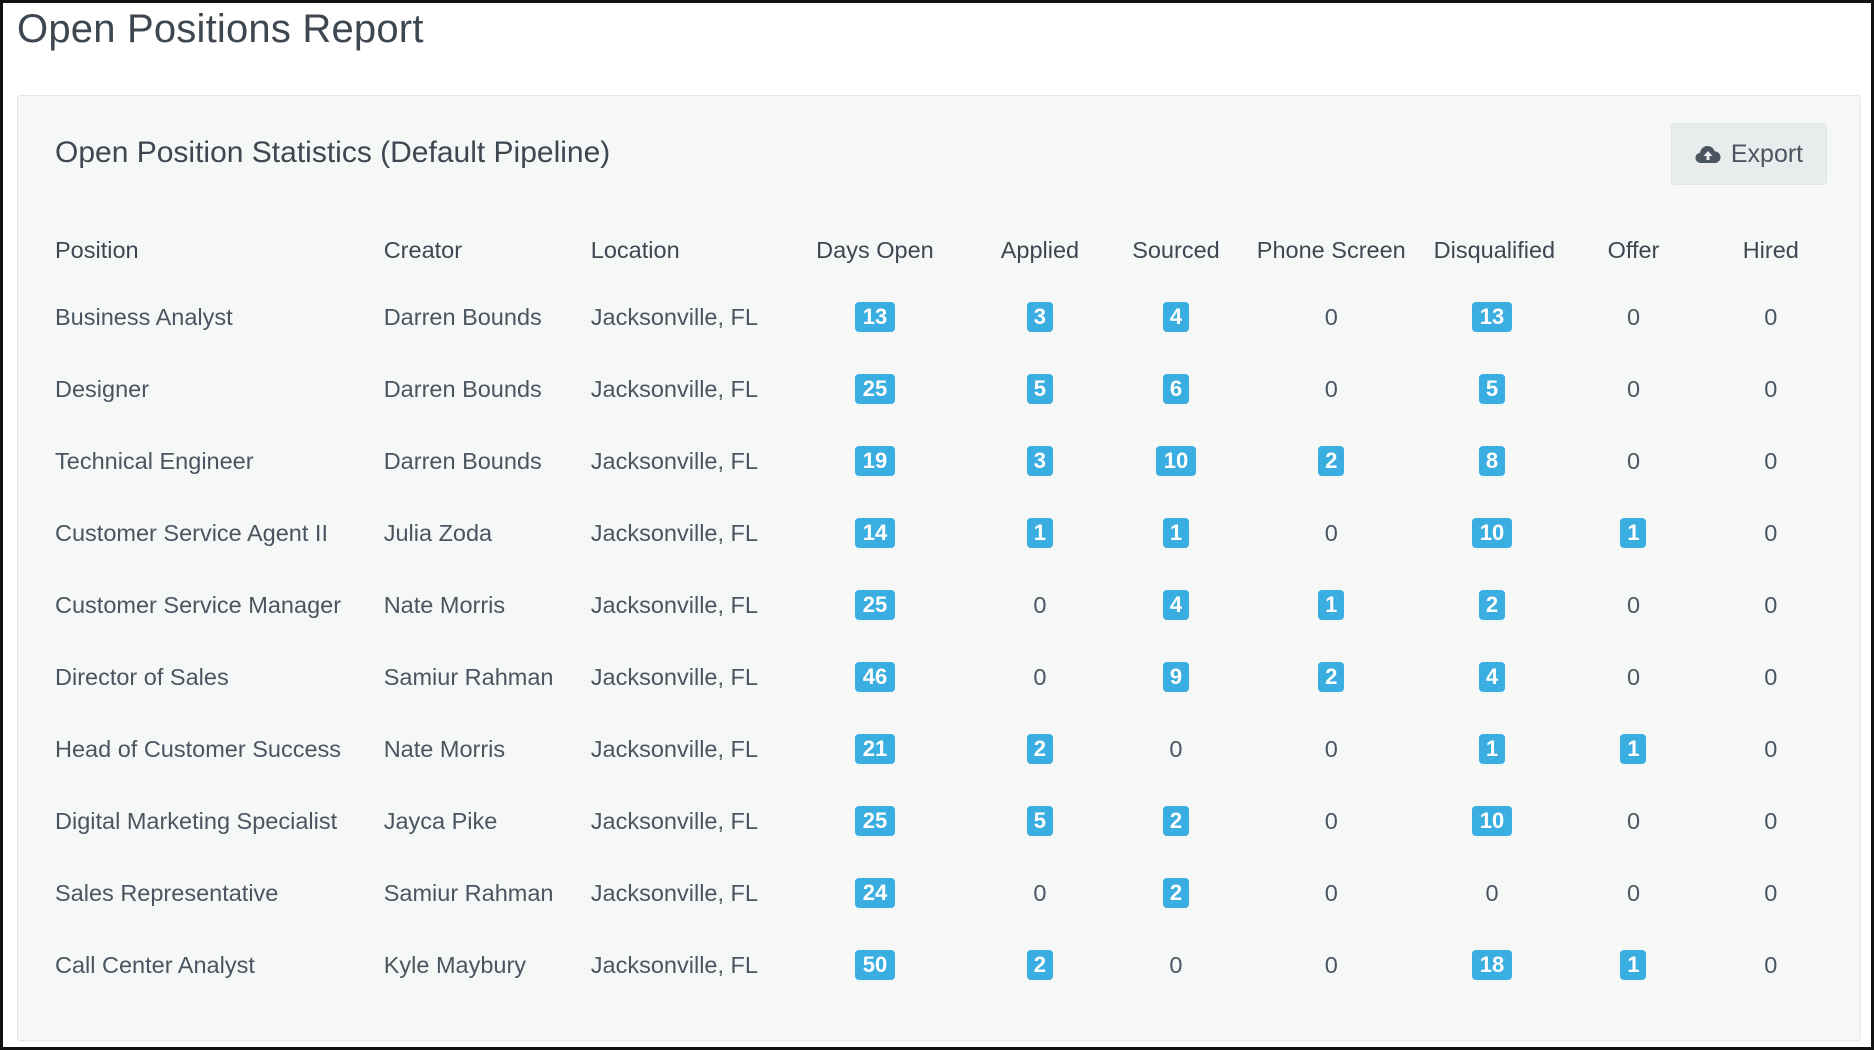 Image resolution: width=1874 pixels, height=1050 pixels. I want to click on cell-position: Call Center Analyst, so click(219, 965).